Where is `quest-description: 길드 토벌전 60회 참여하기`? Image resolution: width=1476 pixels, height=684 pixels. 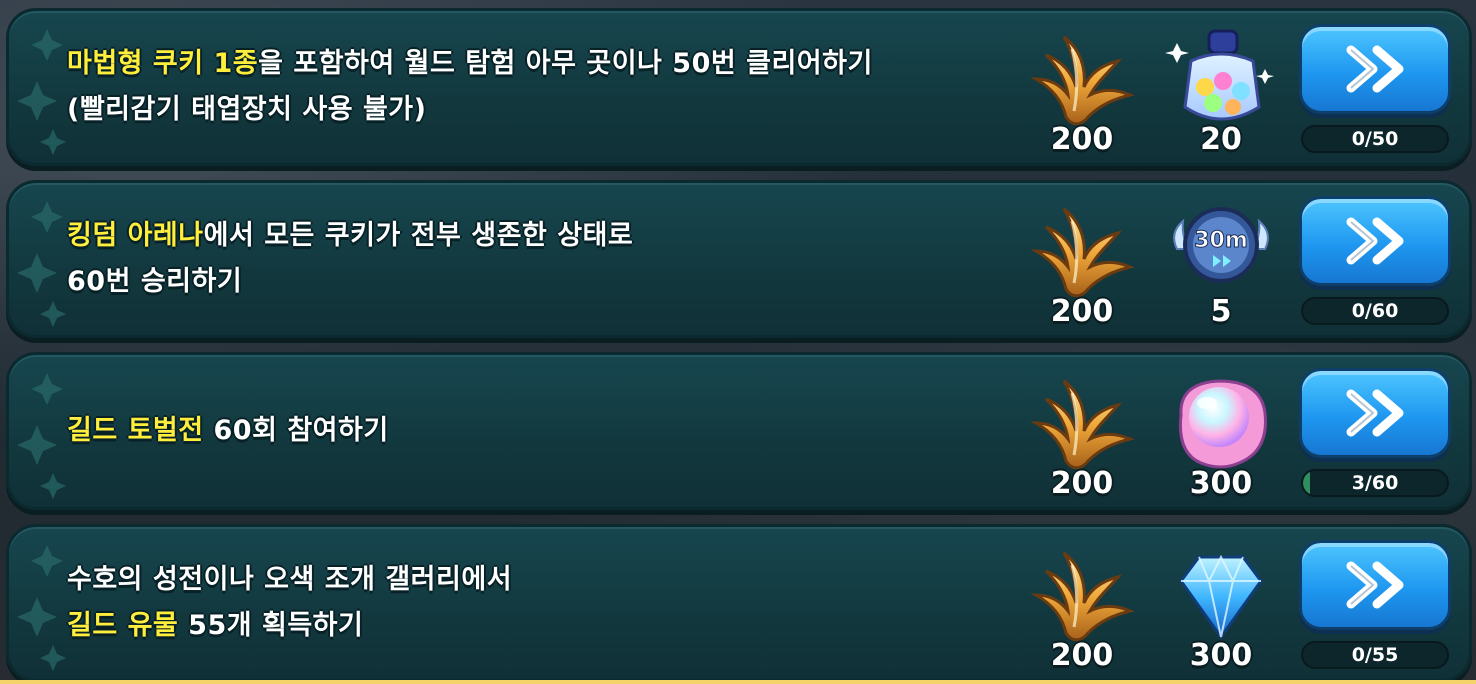 quest-description: 길드 토벌전 60회 참여하기 is located at coordinates (542, 431).